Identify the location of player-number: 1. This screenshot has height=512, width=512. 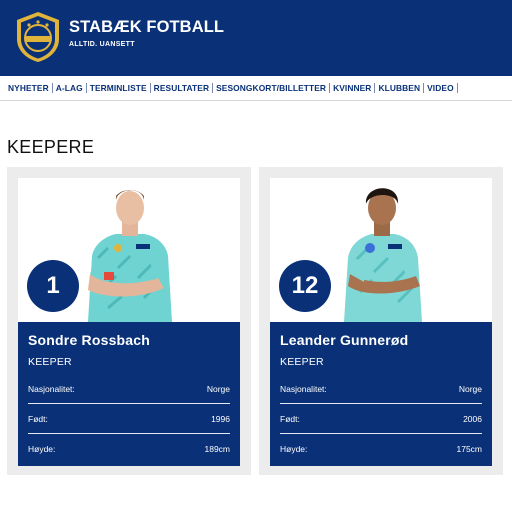
(53, 286).